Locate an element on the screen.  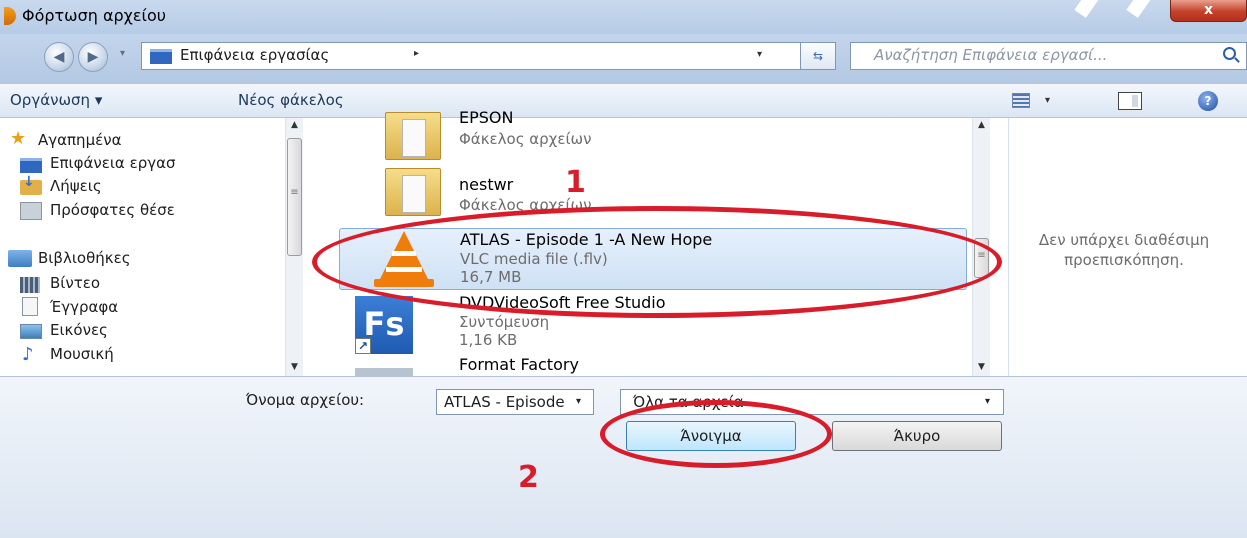
file-name: nestwr is located at coordinates (486, 184).